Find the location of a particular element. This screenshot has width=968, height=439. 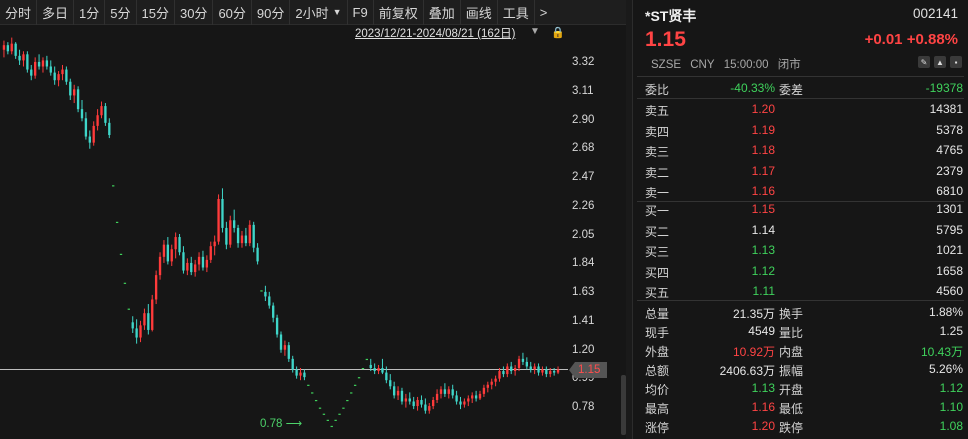

ask-price: 1.20 is located at coordinates (763, 109).